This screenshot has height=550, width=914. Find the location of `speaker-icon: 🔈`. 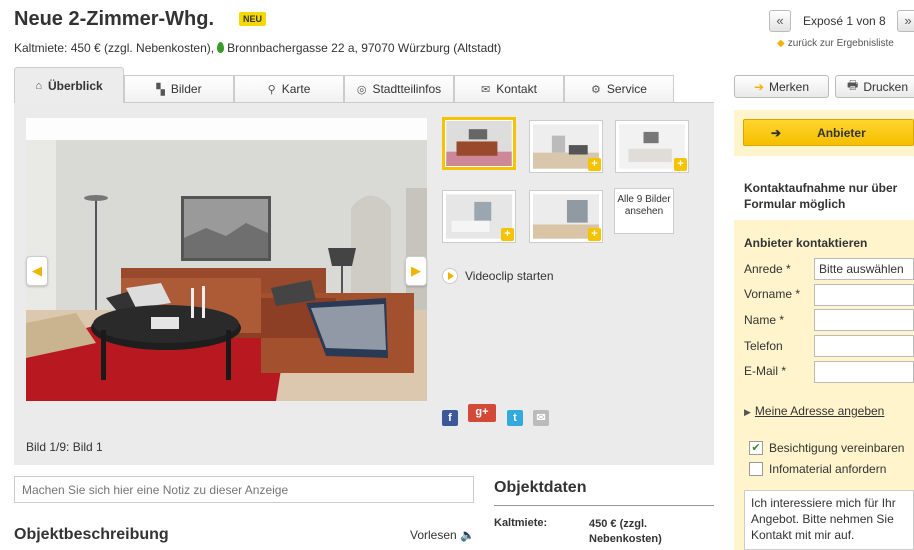

speaker-icon: 🔈 is located at coordinates (467, 535).